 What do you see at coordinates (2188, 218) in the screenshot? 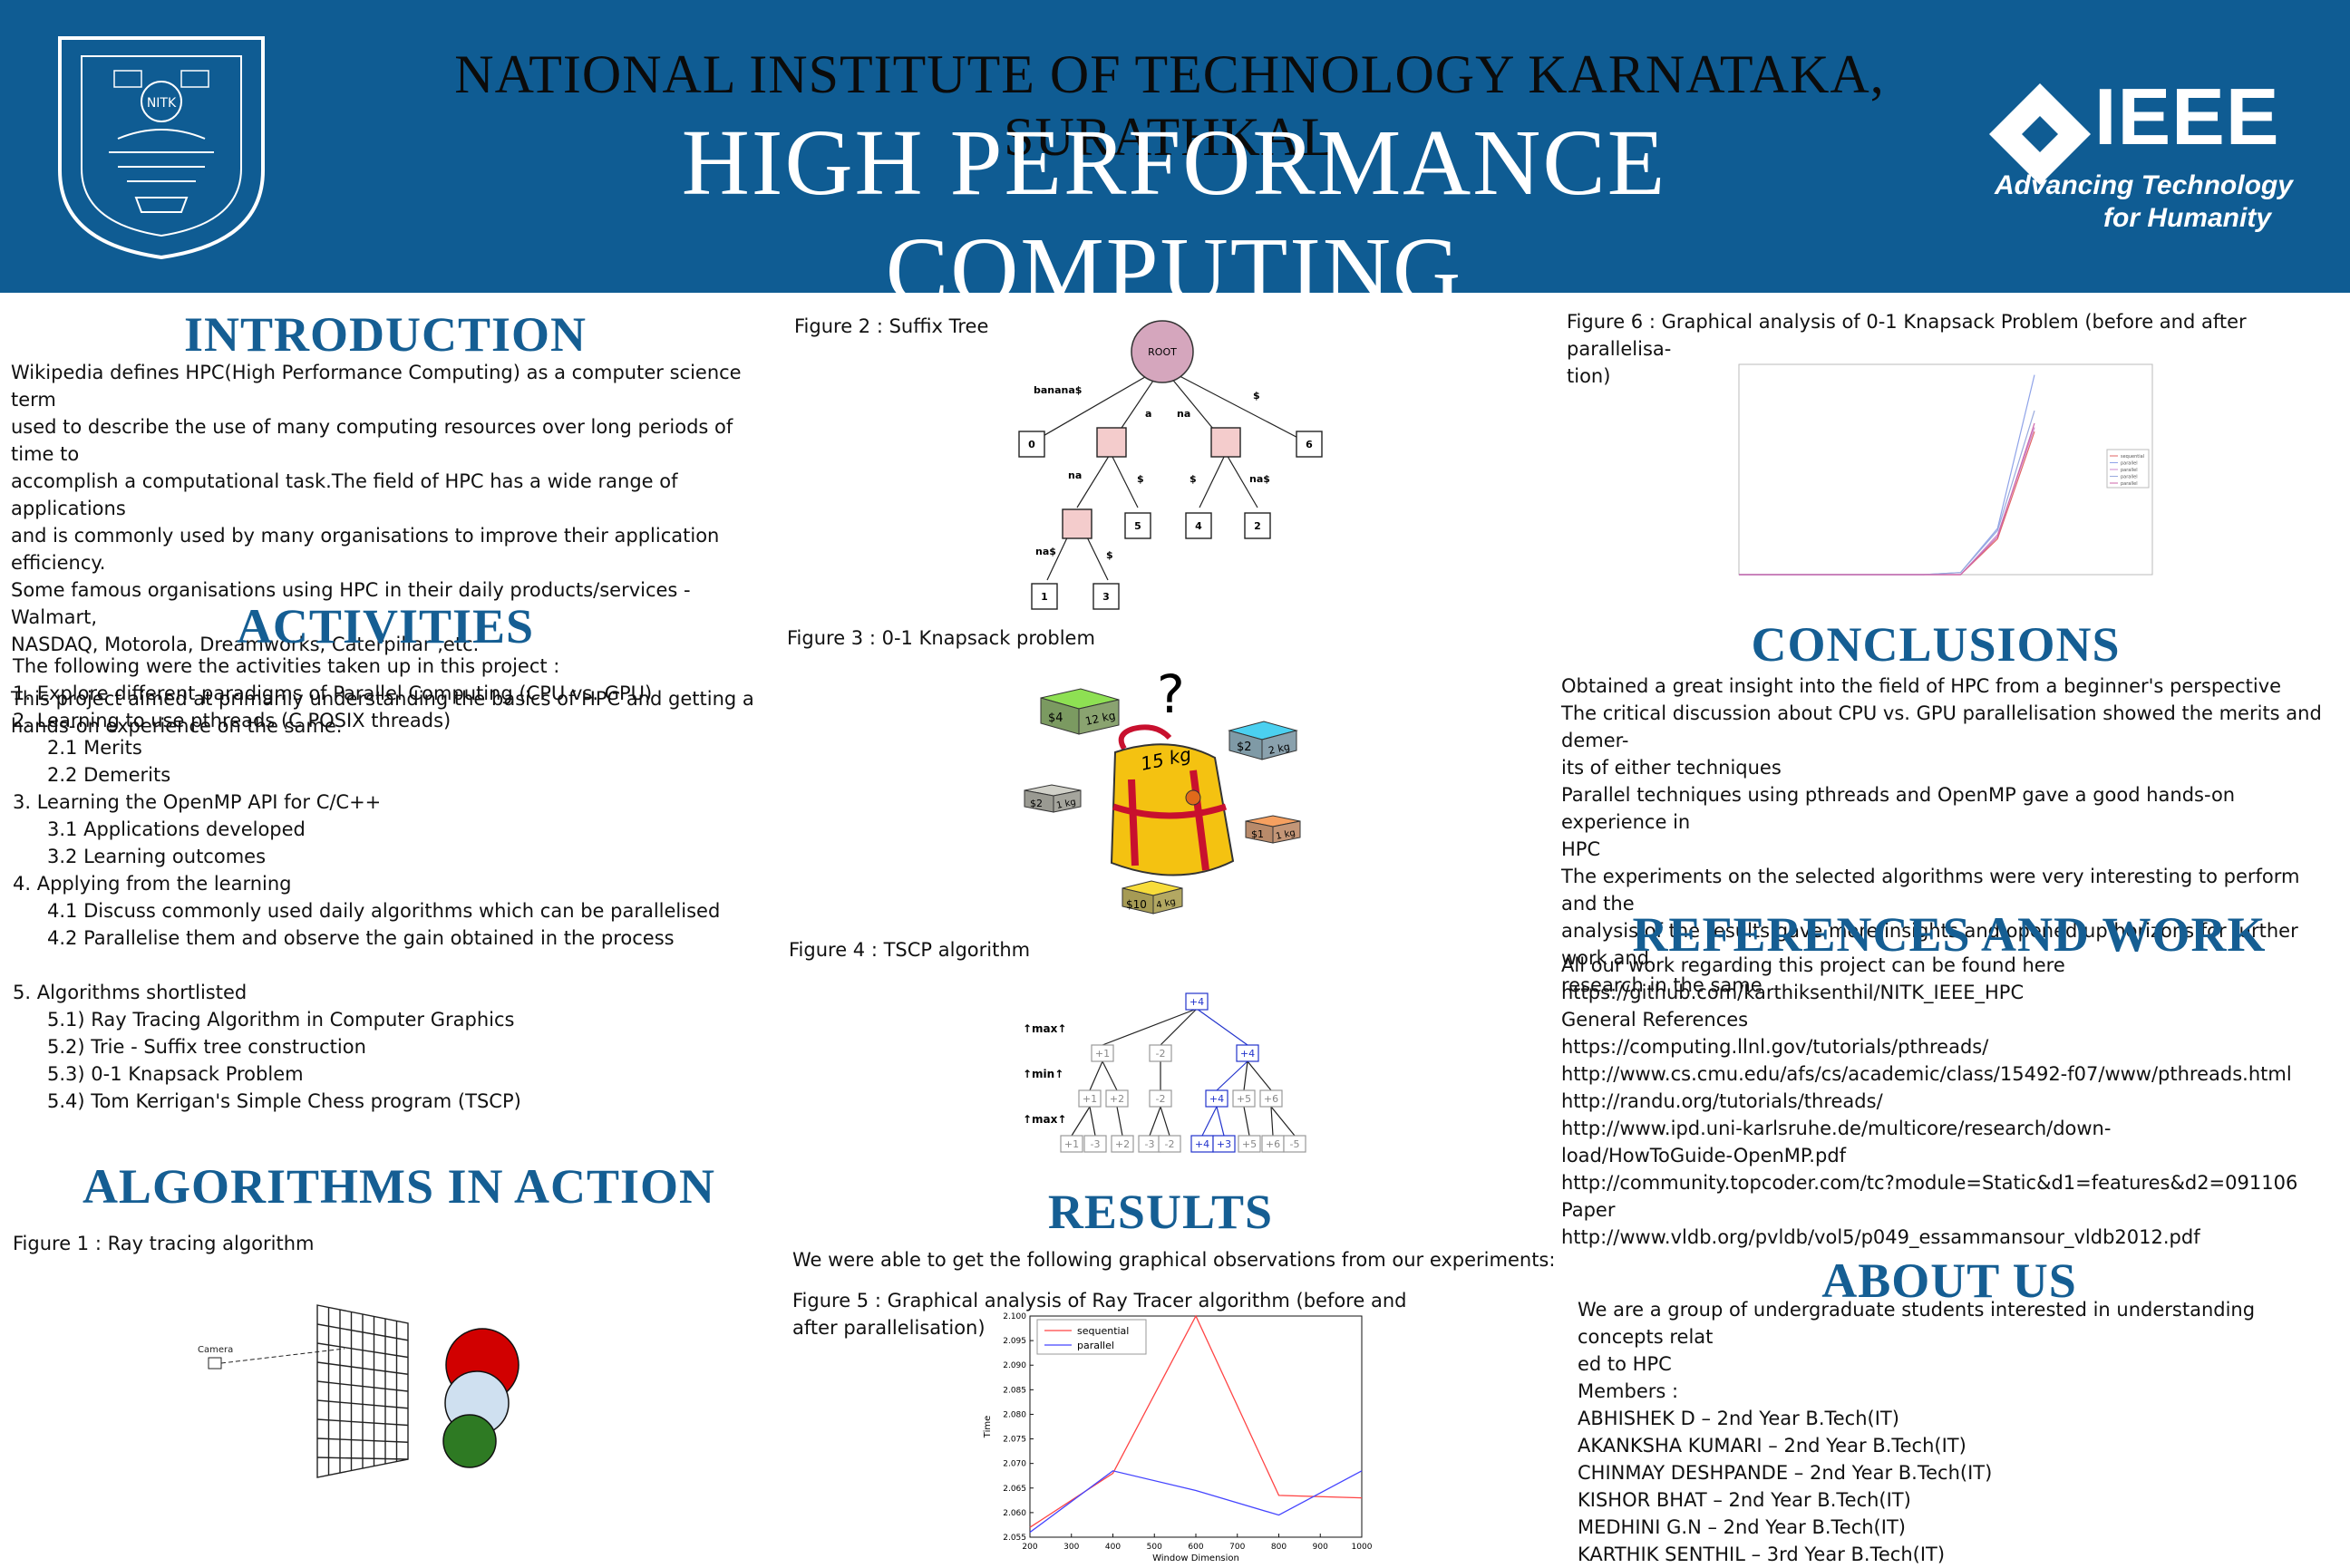
I see `ieee-tagline-2: for Humanity` at bounding box center [2188, 218].